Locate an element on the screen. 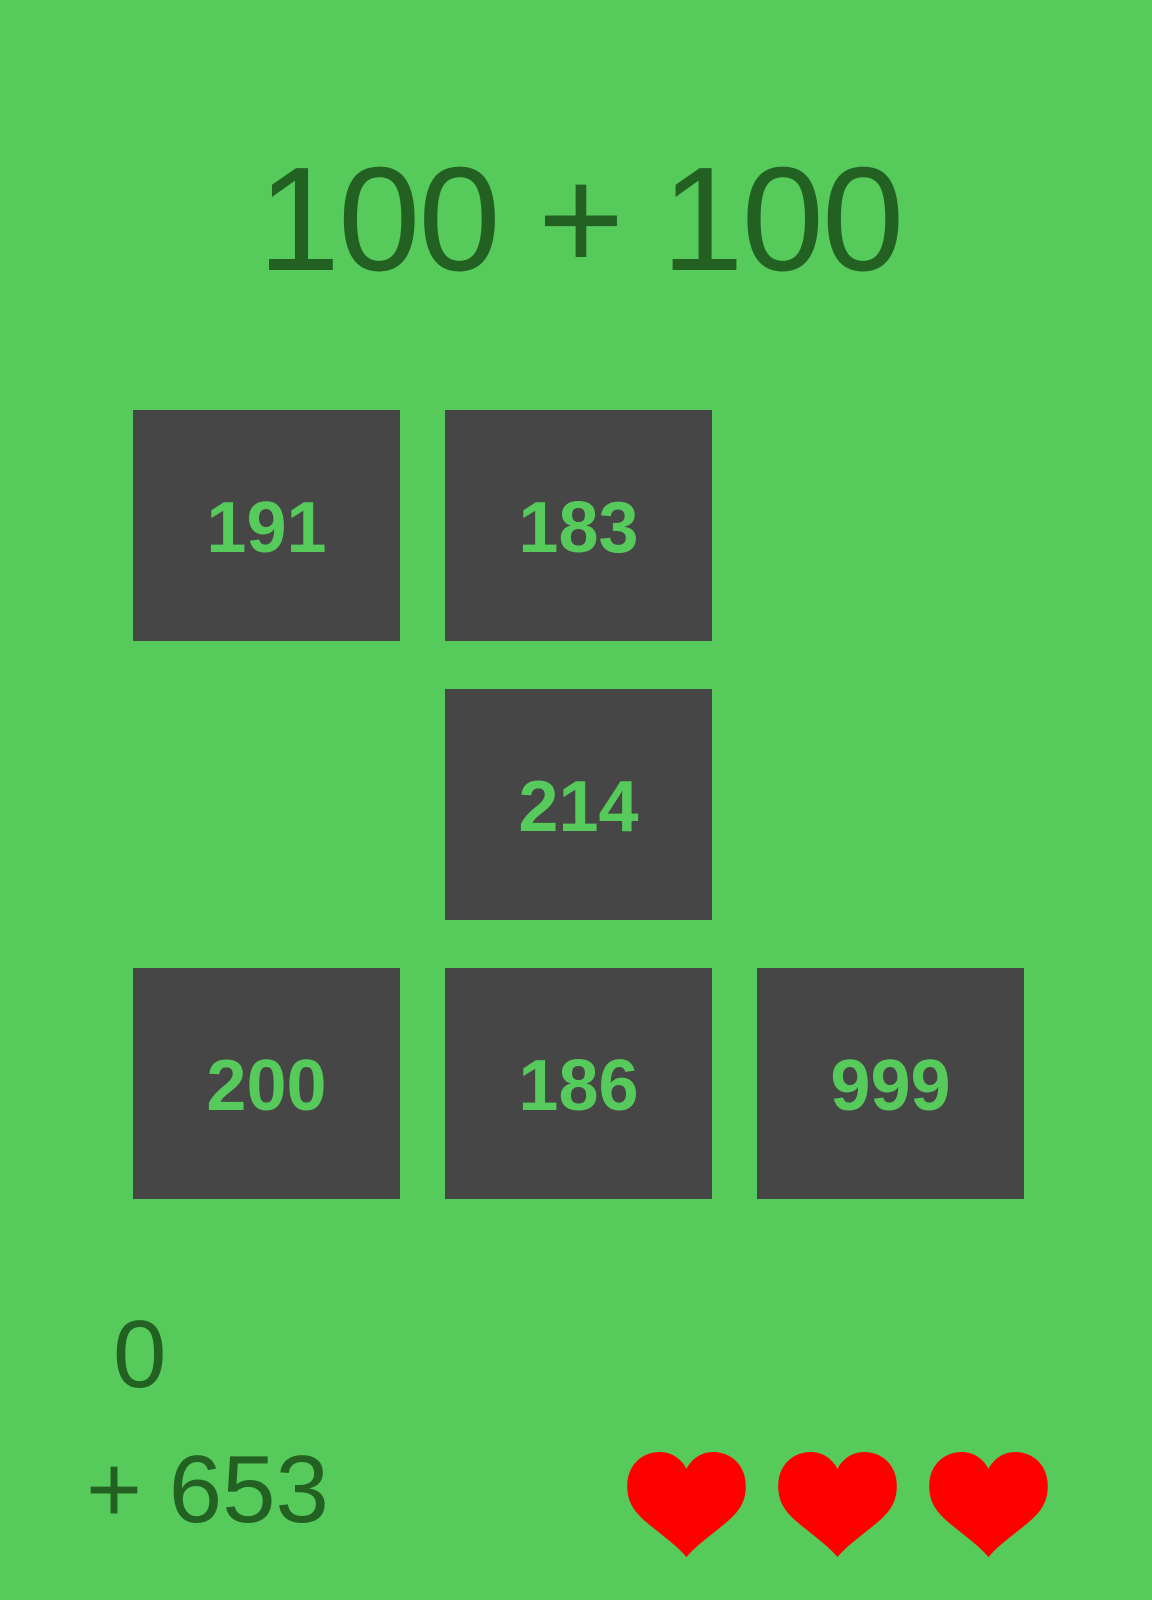 The image size is (1152, 1600). answer-tile: 200 is located at coordinates (266, 1083).